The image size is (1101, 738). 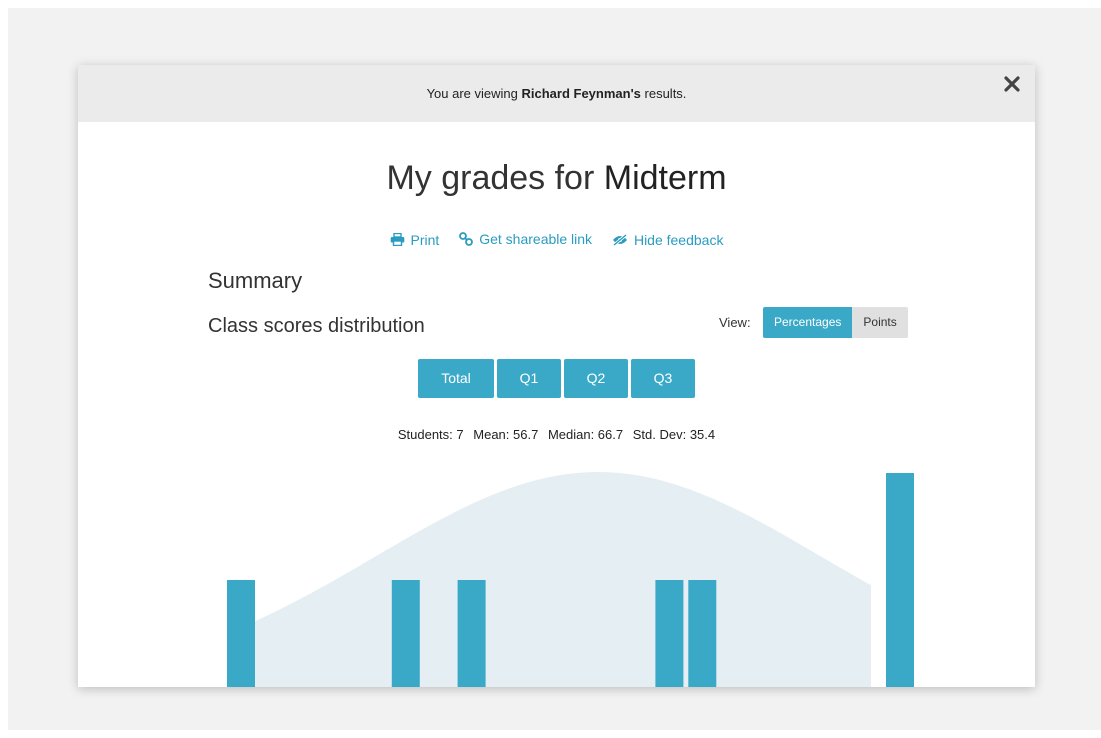 I want to click on std-dev-value: Std. Dev: 35.4, so click(x=674, y=434).